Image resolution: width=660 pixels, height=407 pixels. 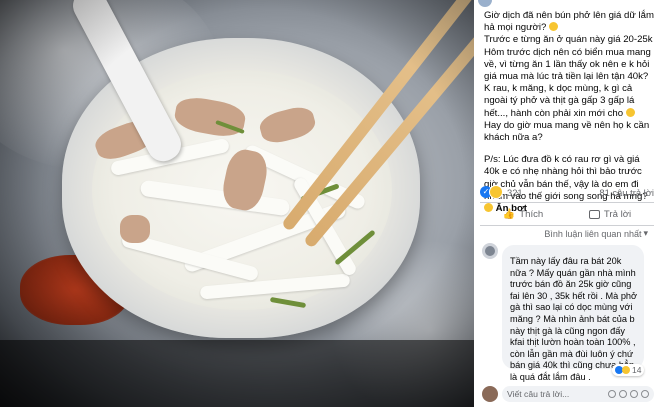 What do you see at coordinates (490, 394) in the screenshot?
I see `user-avatar` at bounding box center [490, 394].